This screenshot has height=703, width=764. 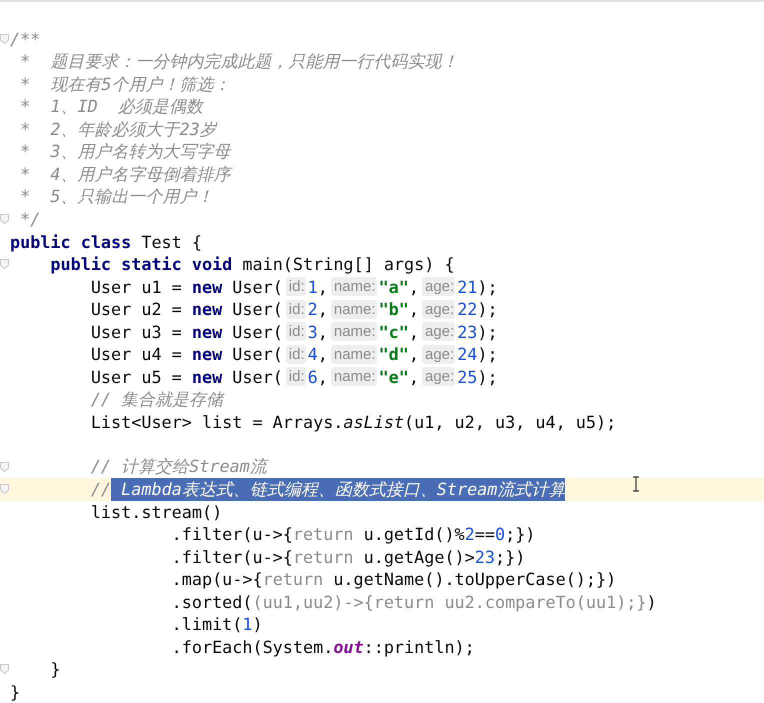 I want to click on code-text: main(String[] args) {, so click(x=348, y=264).